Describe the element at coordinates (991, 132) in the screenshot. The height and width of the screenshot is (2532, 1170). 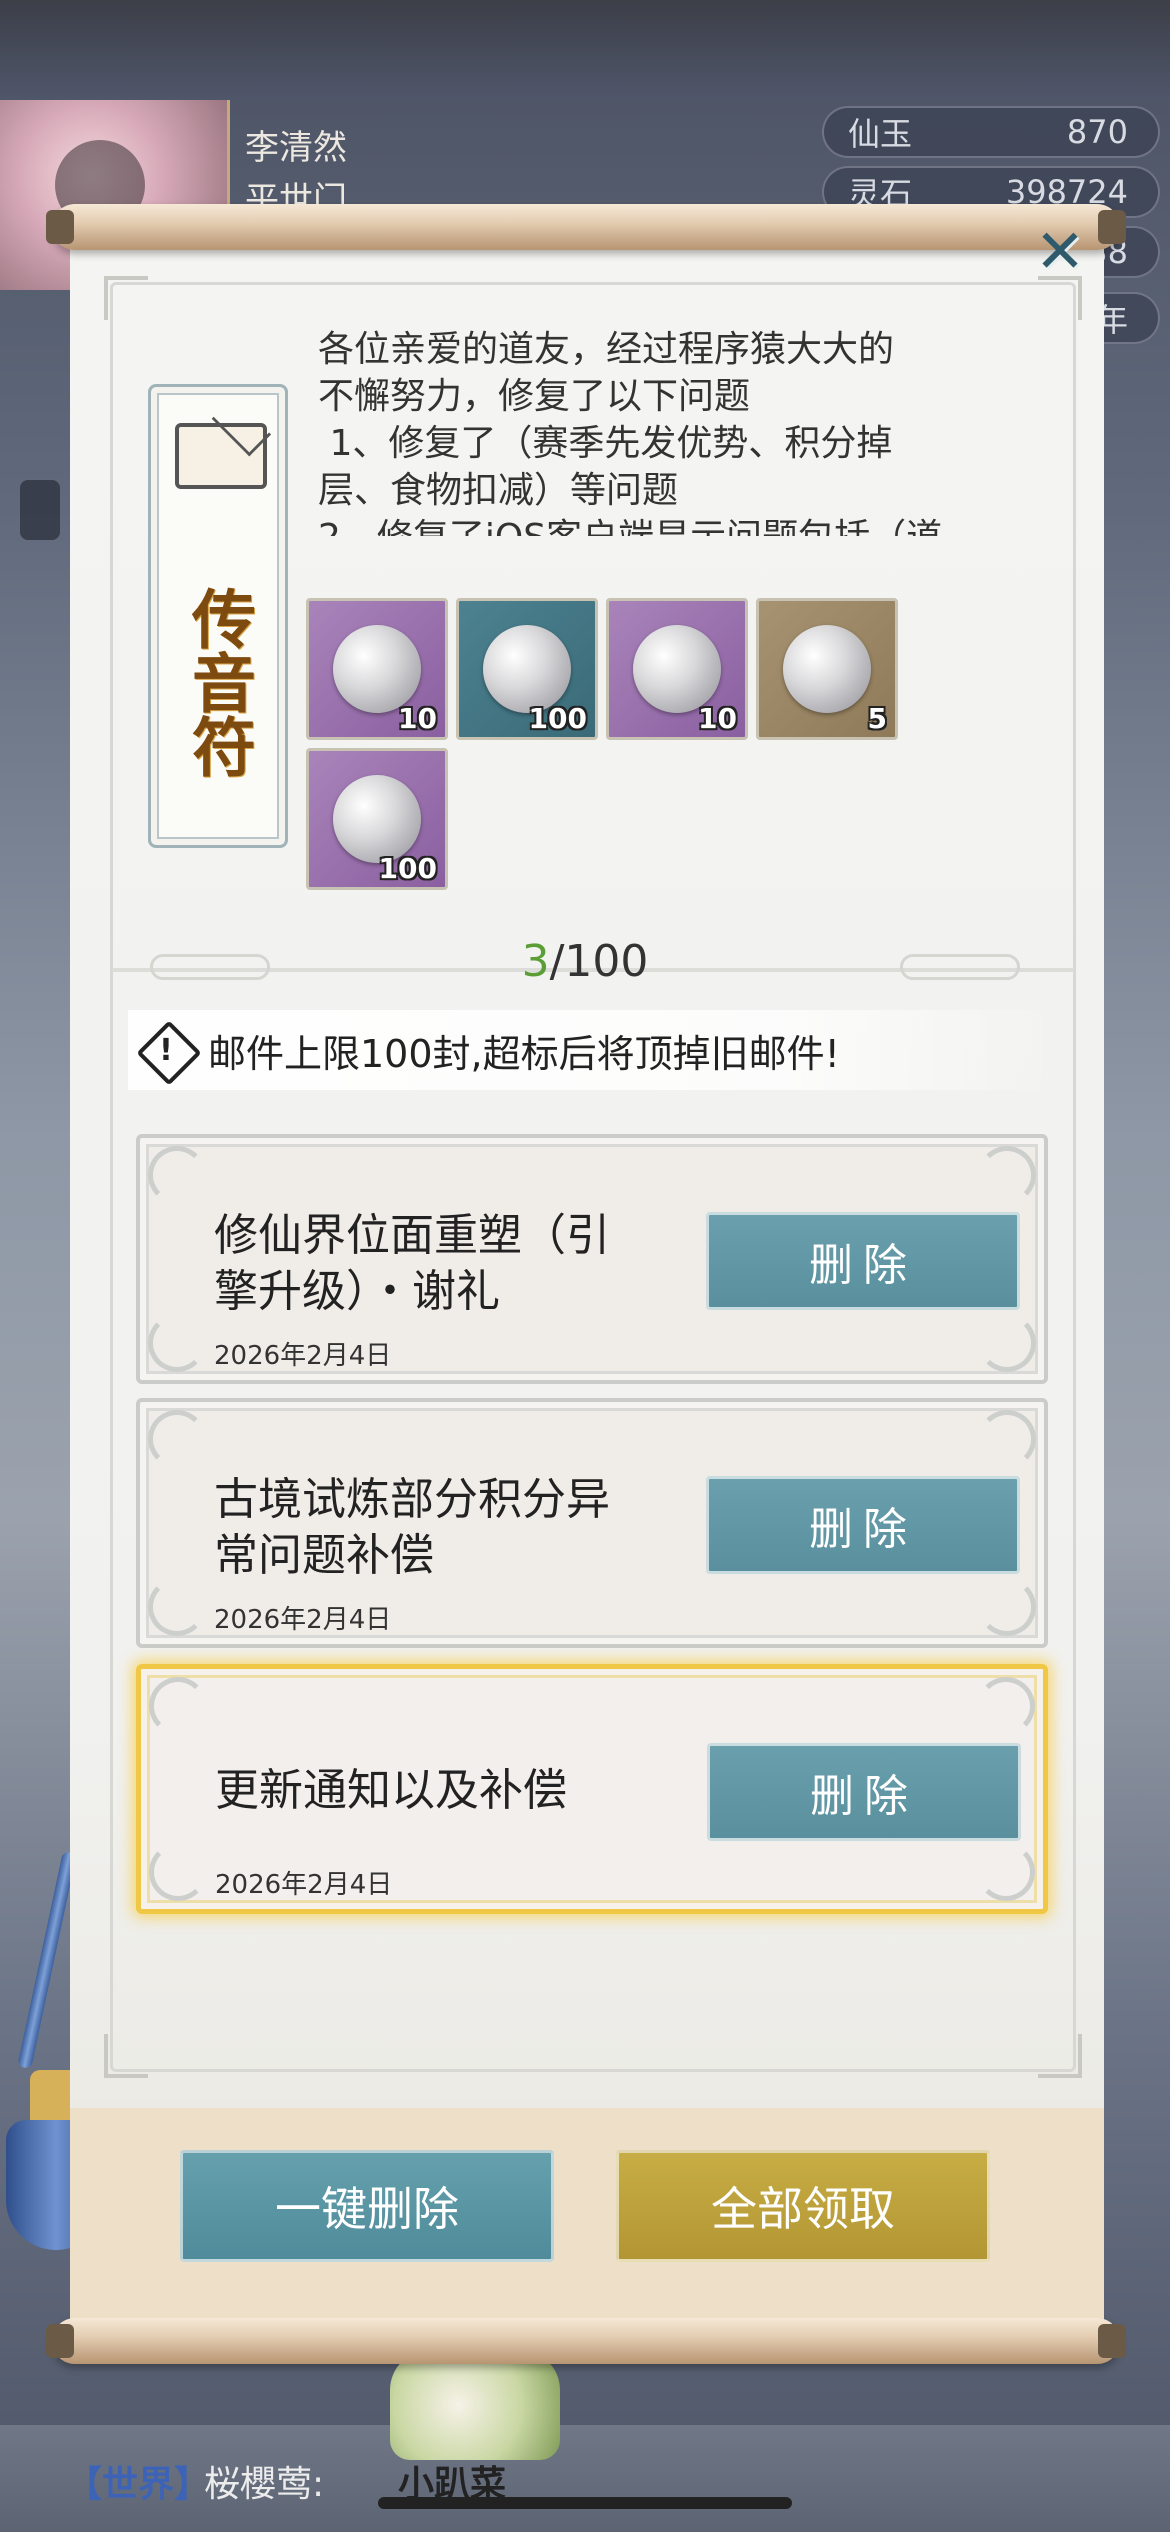
I see `resource-xianyu: 仙玉 870` at that location.